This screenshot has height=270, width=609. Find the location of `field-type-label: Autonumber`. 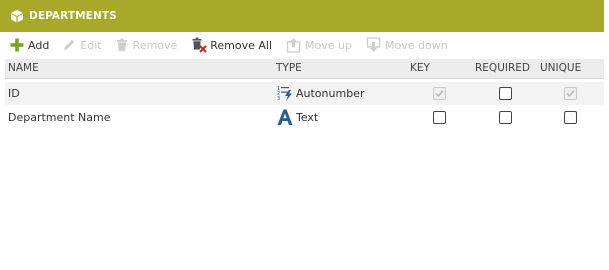

field-type-label: Autonumber is located at coordinates (330, 93).